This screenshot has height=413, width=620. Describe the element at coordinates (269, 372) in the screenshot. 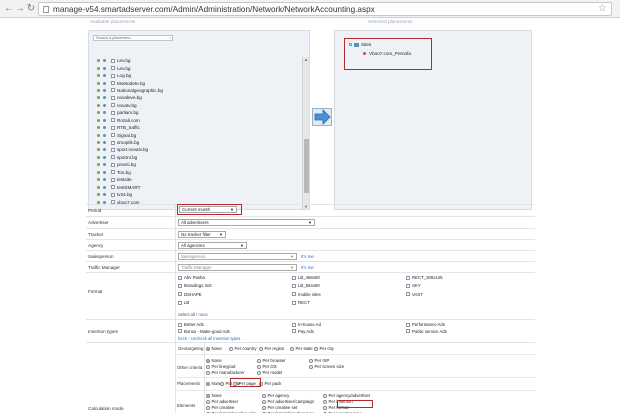

I see `other-criteria-option: Per model` at that location.